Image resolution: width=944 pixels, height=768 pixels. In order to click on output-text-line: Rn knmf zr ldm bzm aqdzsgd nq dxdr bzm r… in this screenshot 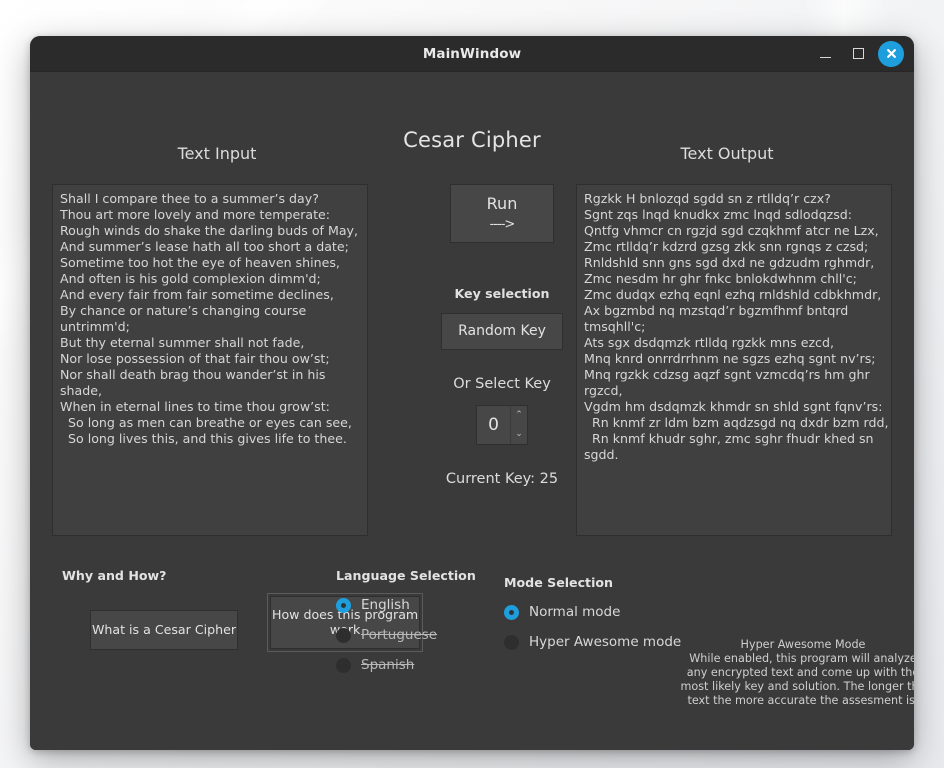, I will do `click(736, 422)`.